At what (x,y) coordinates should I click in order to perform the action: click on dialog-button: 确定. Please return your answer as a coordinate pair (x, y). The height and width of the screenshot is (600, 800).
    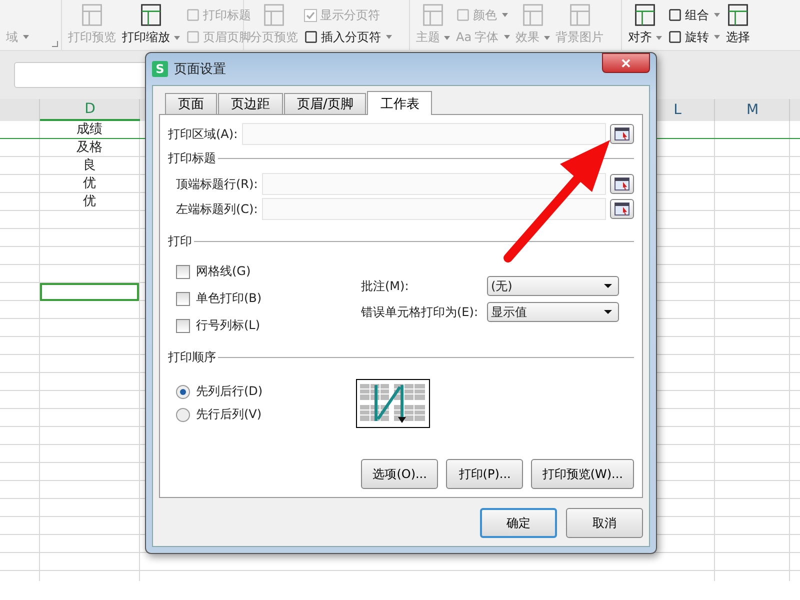
    Looking at the image, I should click on (518, 523).